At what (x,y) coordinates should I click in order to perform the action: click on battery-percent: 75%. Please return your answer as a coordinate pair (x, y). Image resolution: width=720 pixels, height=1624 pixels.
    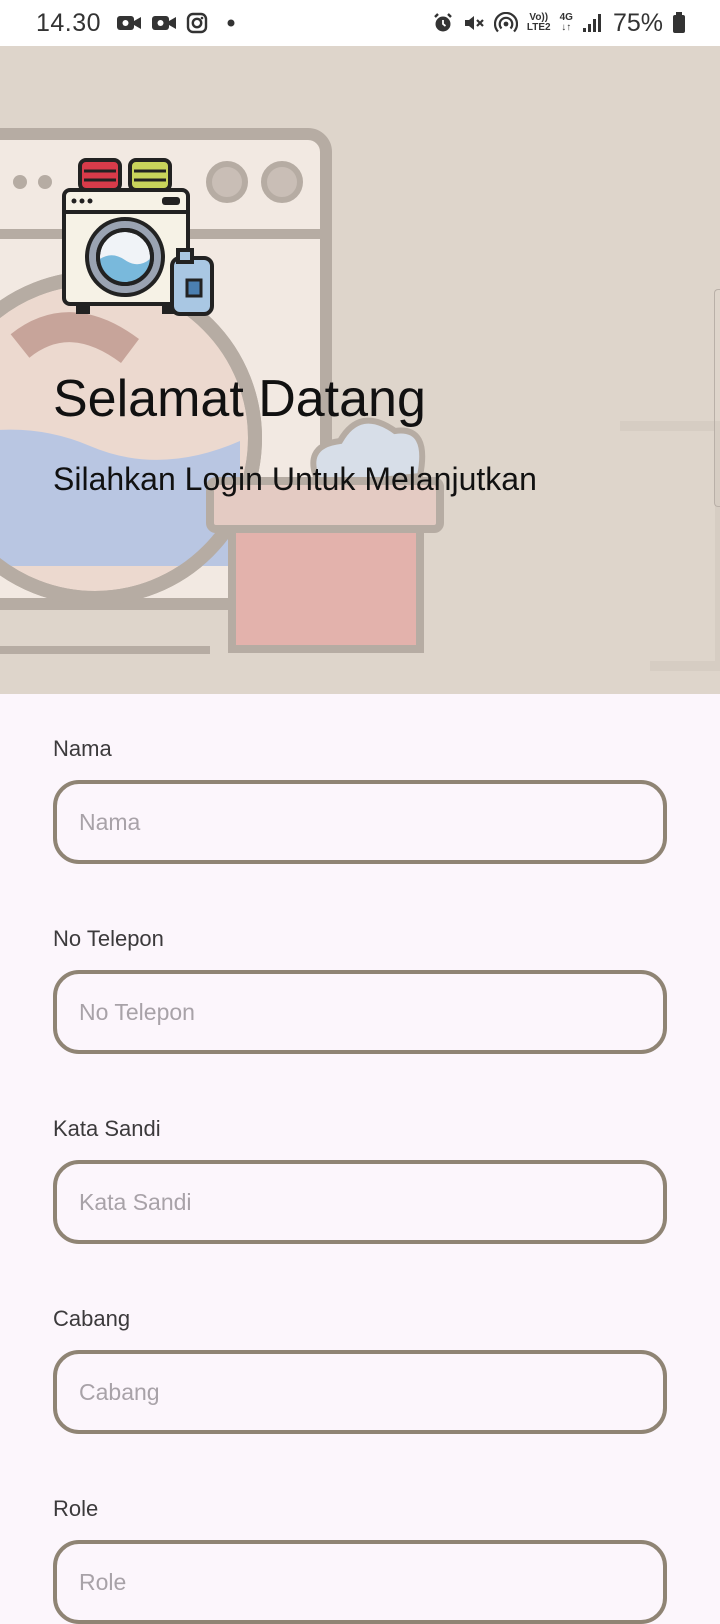
    Looking at the image, I should click on (637, 22).